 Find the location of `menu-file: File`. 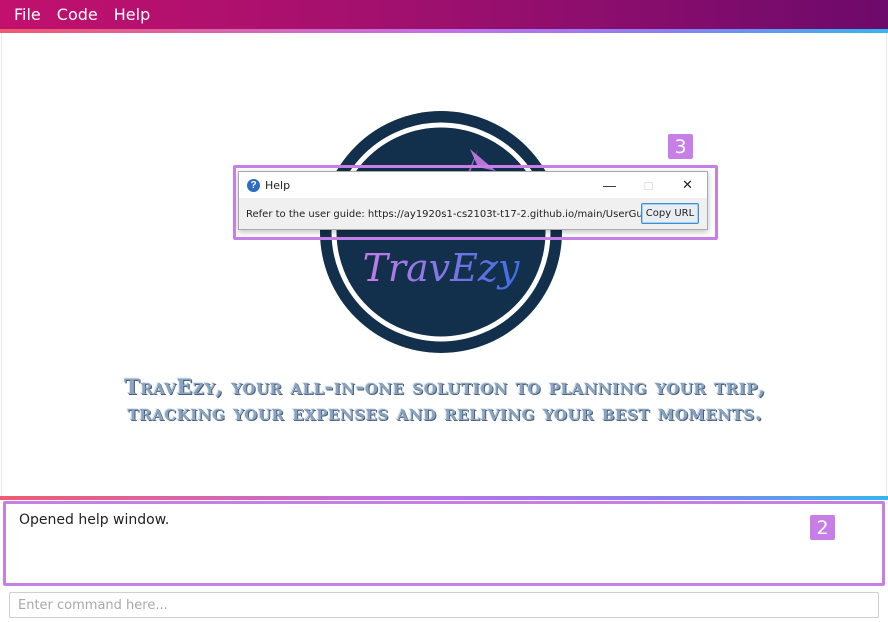

menu-file: File is located at coordinates (27, 14).